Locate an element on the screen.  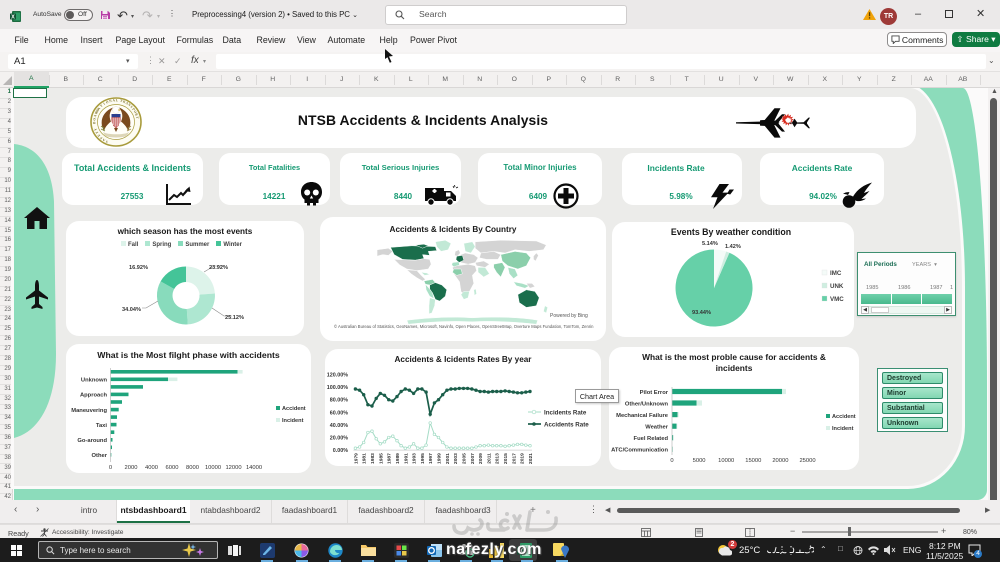
svg-text: 1995 is located at coordinates (423, 458).